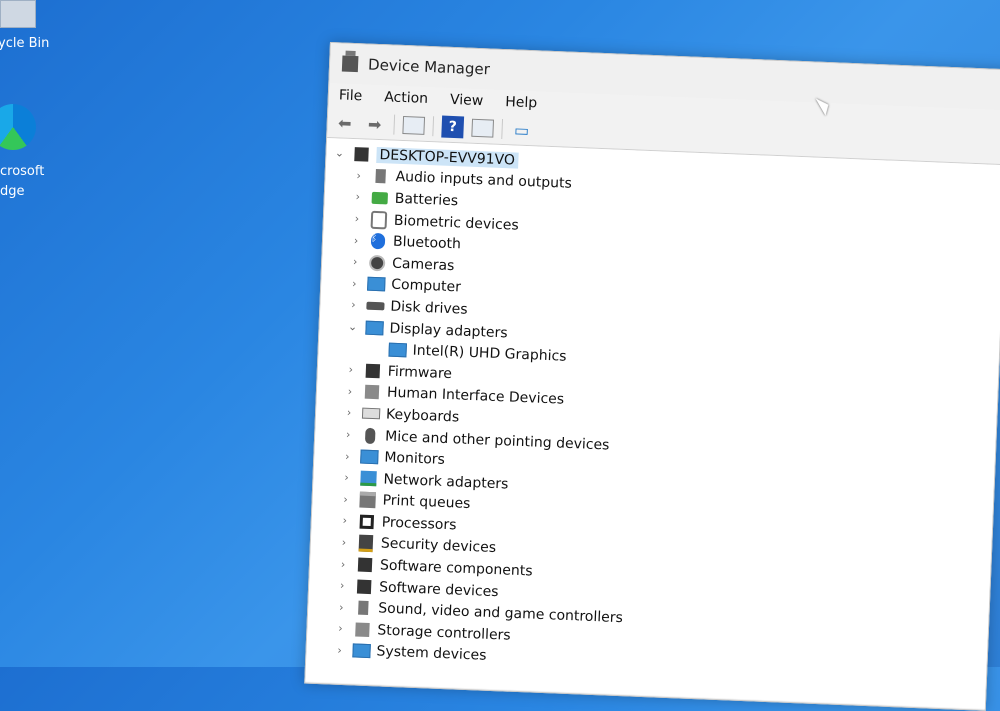 This screenshot has width=1000, height=711. I want to click on tree-item-label: Processors, so click(419, 524).